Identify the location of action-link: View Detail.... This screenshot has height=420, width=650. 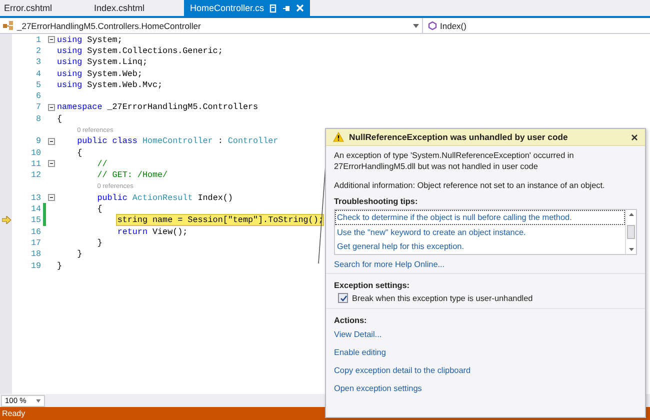
(485, 337).